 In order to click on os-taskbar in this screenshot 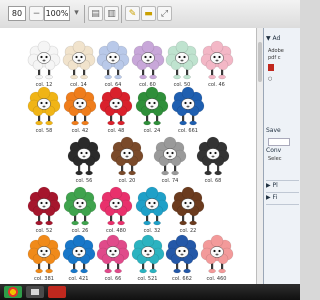, I will do `click(150, 292)`.